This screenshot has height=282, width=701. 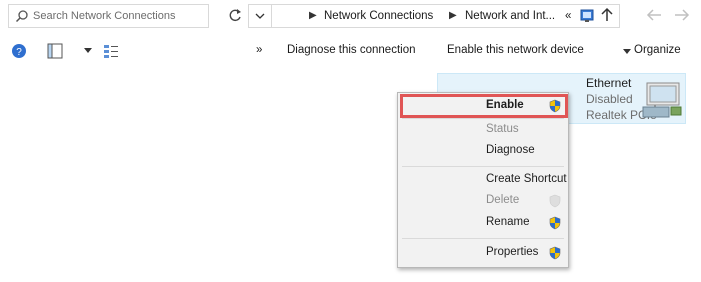 I want to click on search-input: Search Network Connections, so click(x=108, y=16).